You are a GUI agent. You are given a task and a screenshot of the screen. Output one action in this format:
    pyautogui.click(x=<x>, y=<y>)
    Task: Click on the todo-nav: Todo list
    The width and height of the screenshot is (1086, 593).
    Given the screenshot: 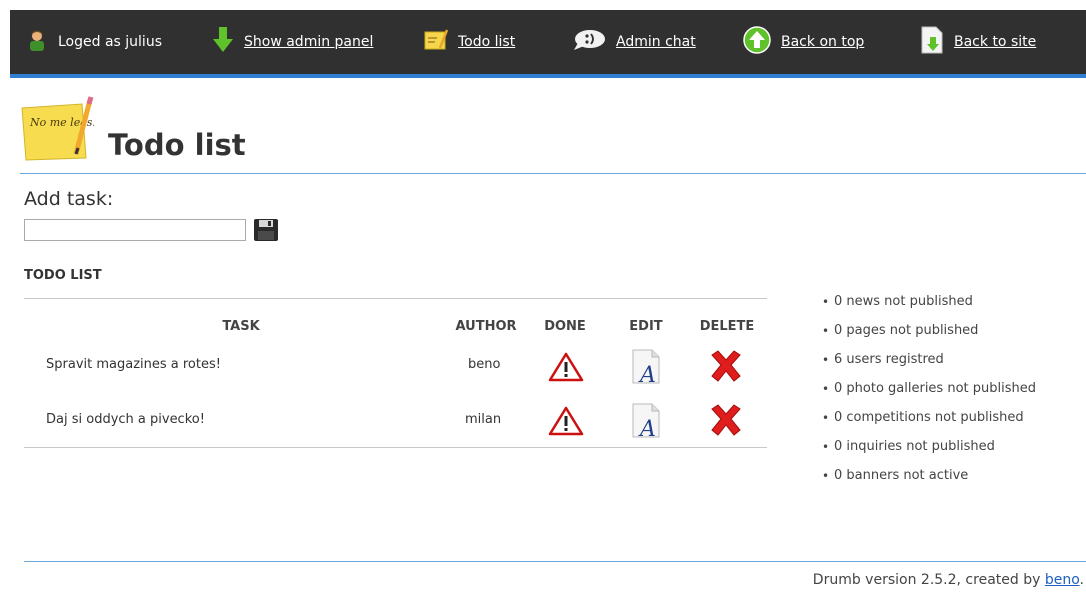 What is the action you would take?
    pyautogui.click(x=469, y=42)
    